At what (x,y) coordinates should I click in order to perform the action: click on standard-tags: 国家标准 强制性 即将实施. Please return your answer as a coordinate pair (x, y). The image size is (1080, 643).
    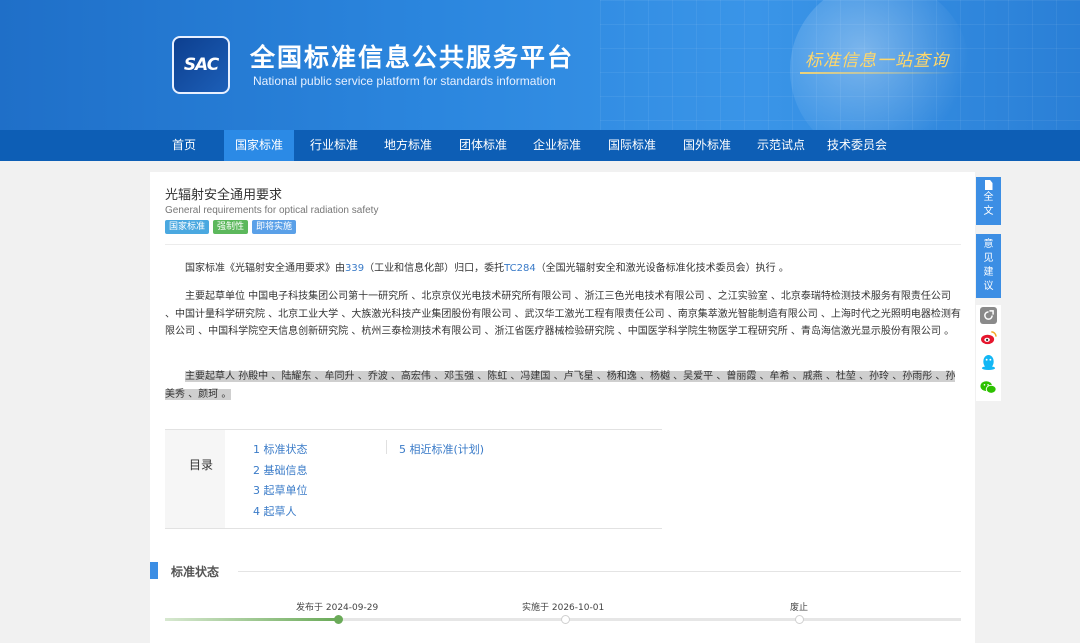
    Looking at the image, I should click on (231, 227).